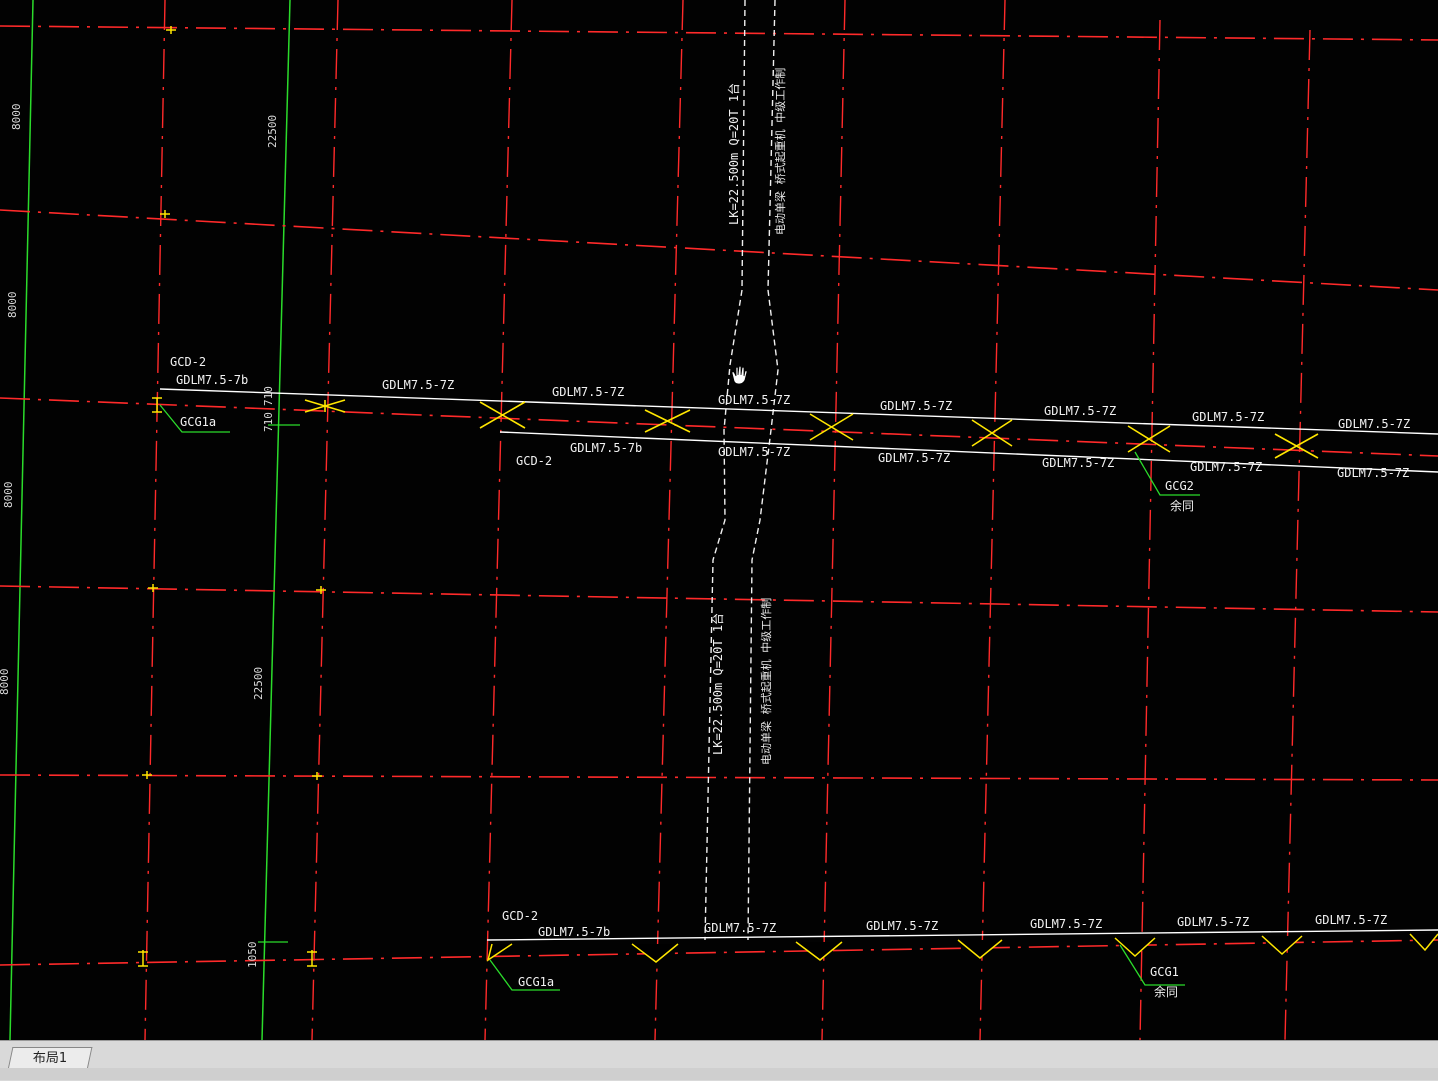  I want to click on gcg1a-label-1: GCG1a, so click(198, 422).